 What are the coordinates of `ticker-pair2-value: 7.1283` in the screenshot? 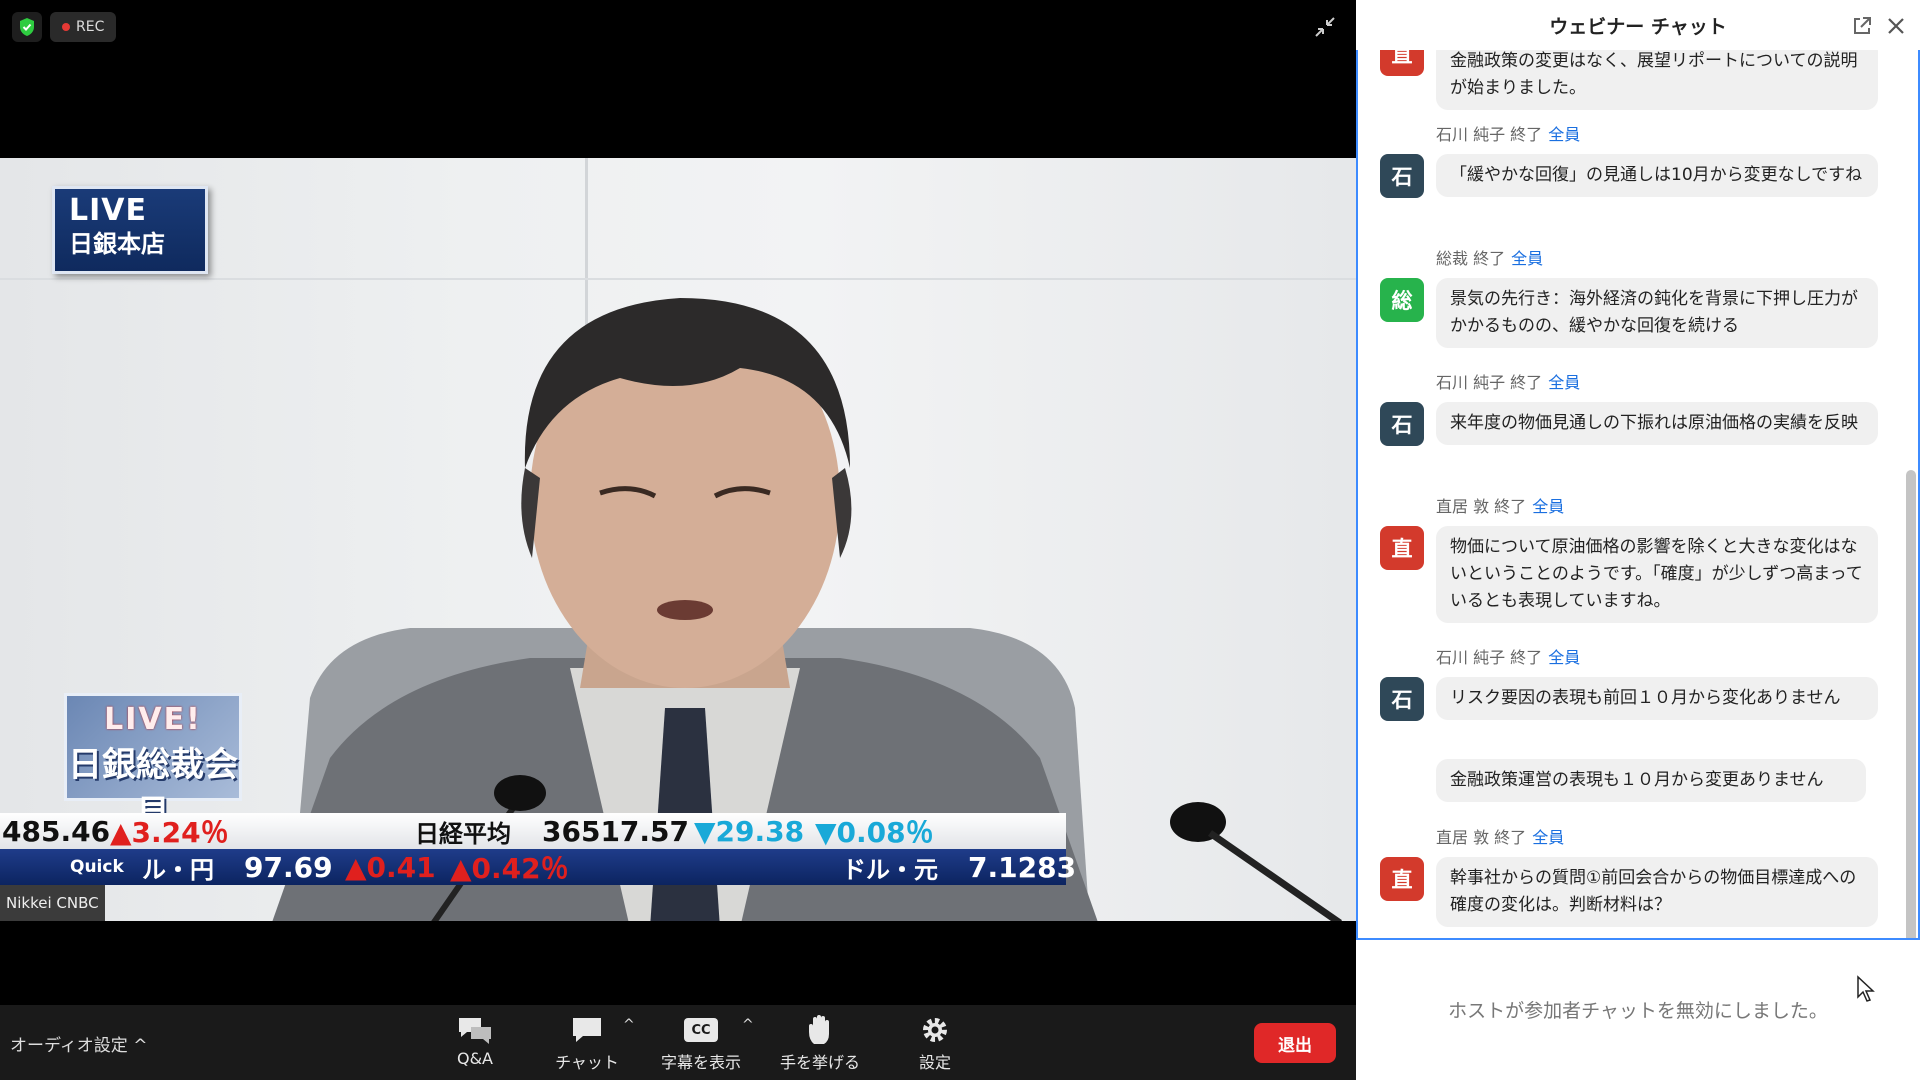 It's located at (1022, 867).